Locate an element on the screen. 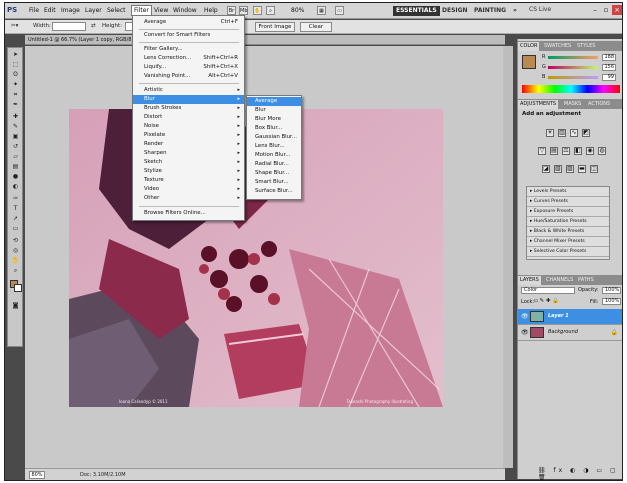 This screenshot has width=627, height=483. value-b: 99 is located at coordinates (609, 77).